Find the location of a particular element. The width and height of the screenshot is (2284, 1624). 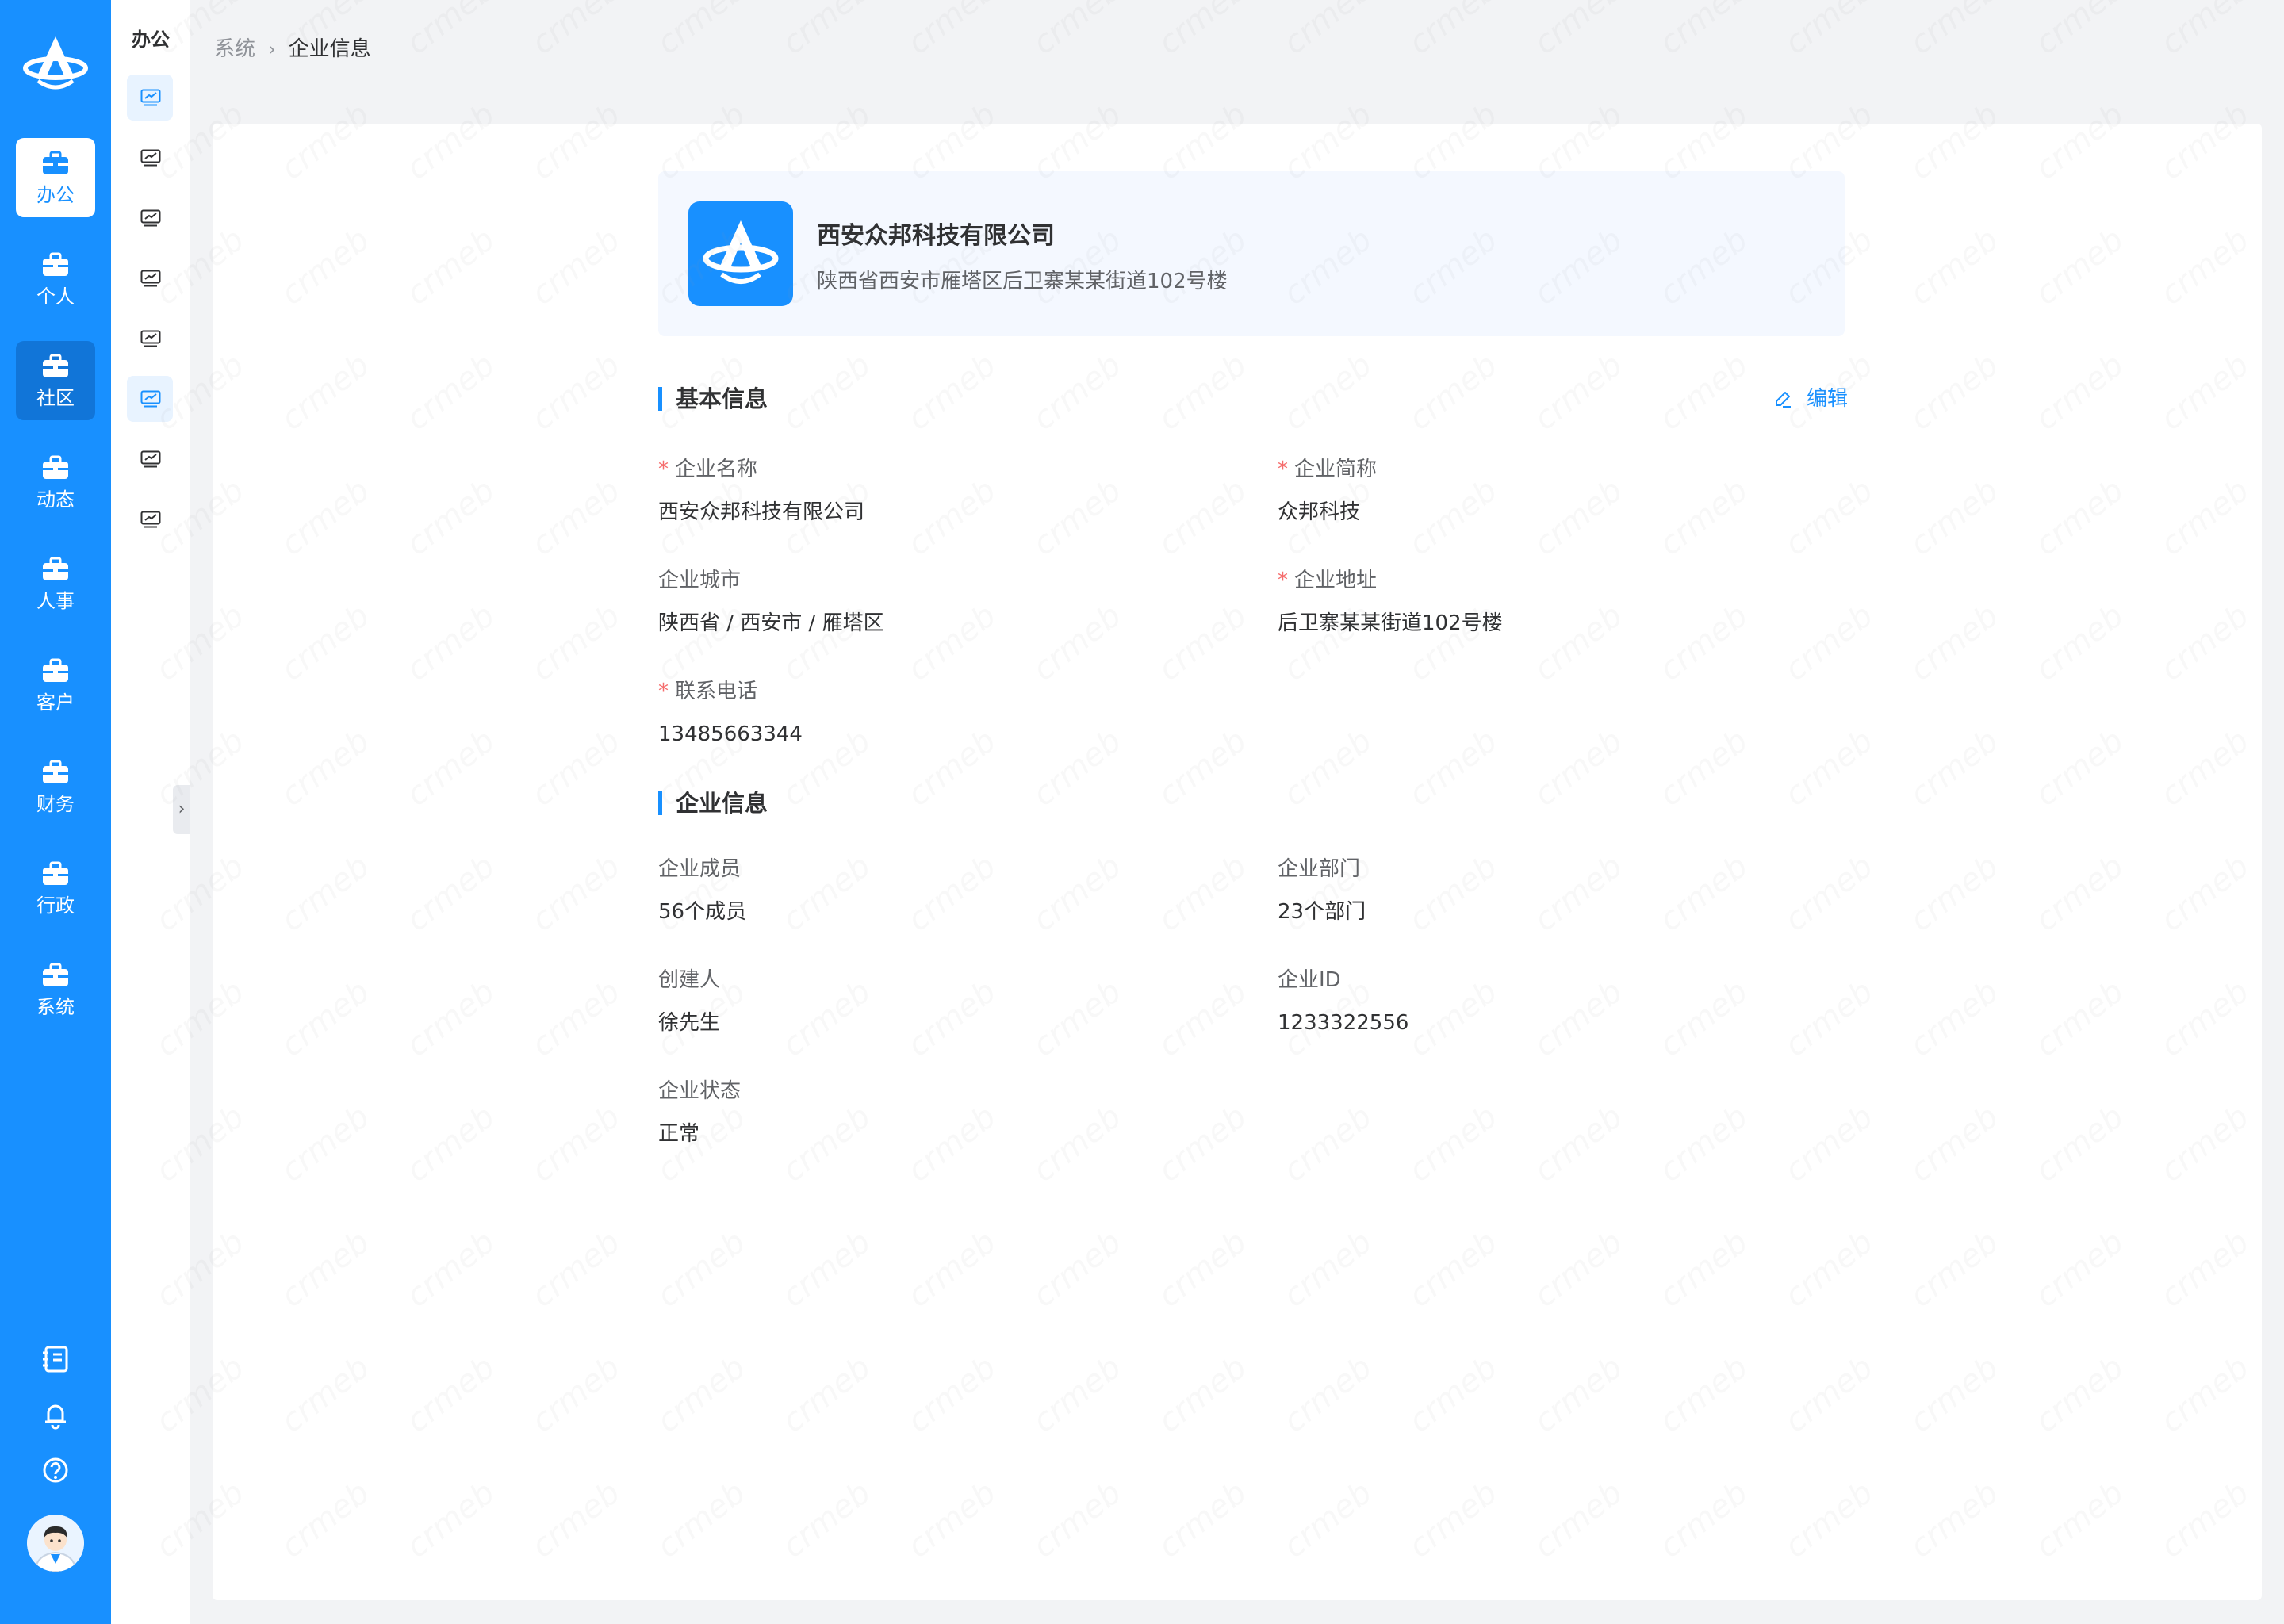

nav-item-admin: 行政 is located at coordinates (55, 888).